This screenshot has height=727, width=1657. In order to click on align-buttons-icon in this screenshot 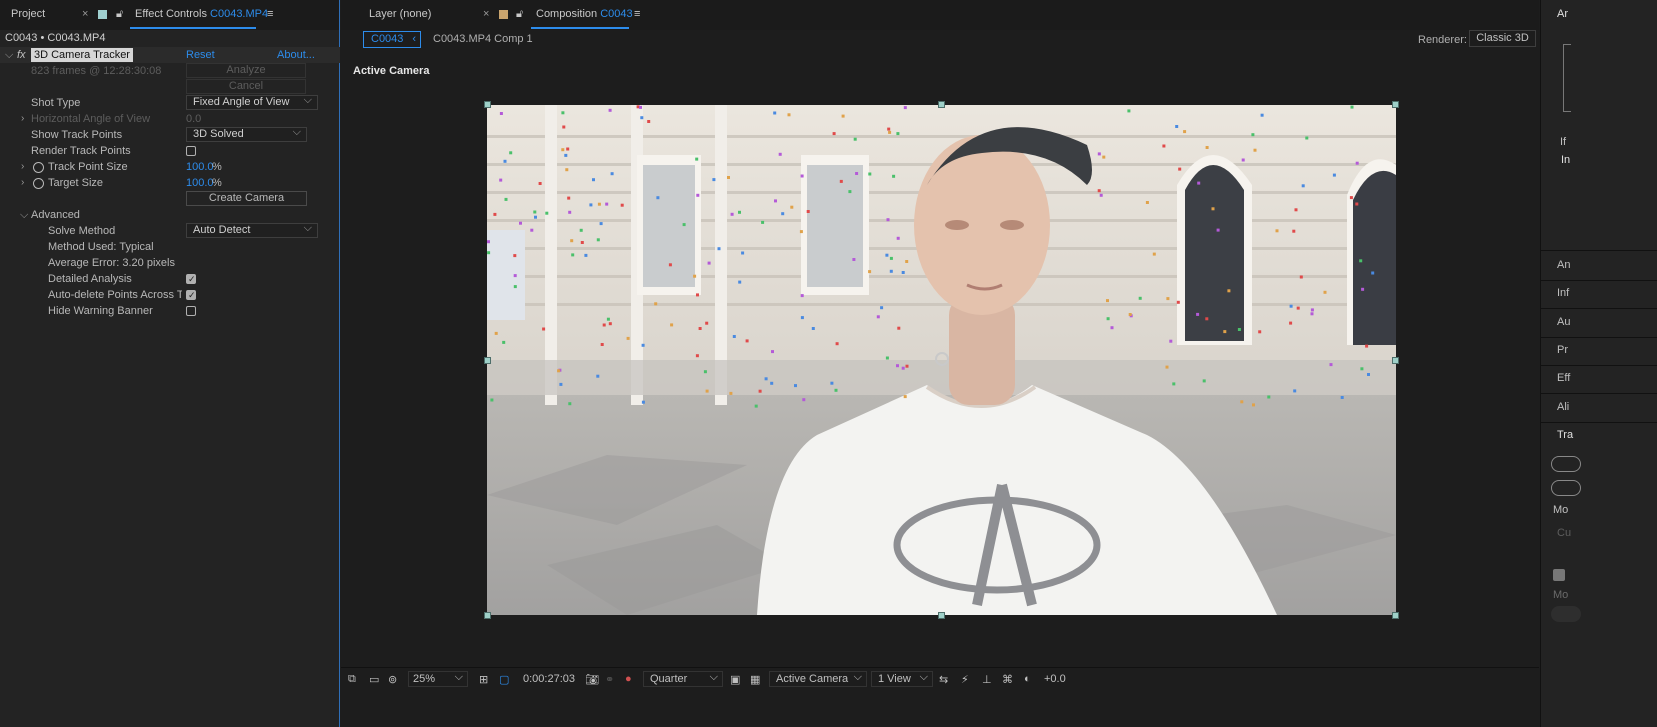, I will do `click(1567, 78)`.